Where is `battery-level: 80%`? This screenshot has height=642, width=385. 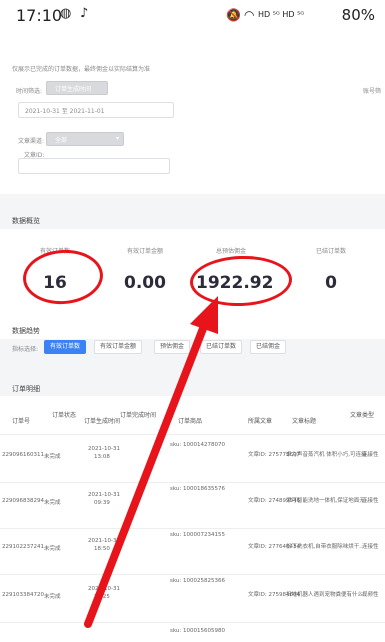
battery-level: 80% is located at coordinates (358, 15).